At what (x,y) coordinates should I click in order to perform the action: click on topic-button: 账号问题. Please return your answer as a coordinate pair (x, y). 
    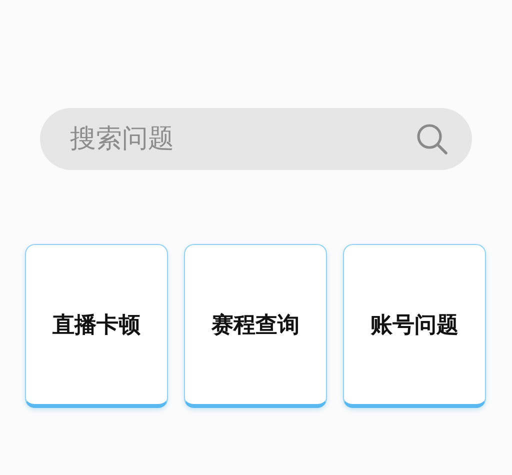
    Looking at the image, I should click on (414, 326).